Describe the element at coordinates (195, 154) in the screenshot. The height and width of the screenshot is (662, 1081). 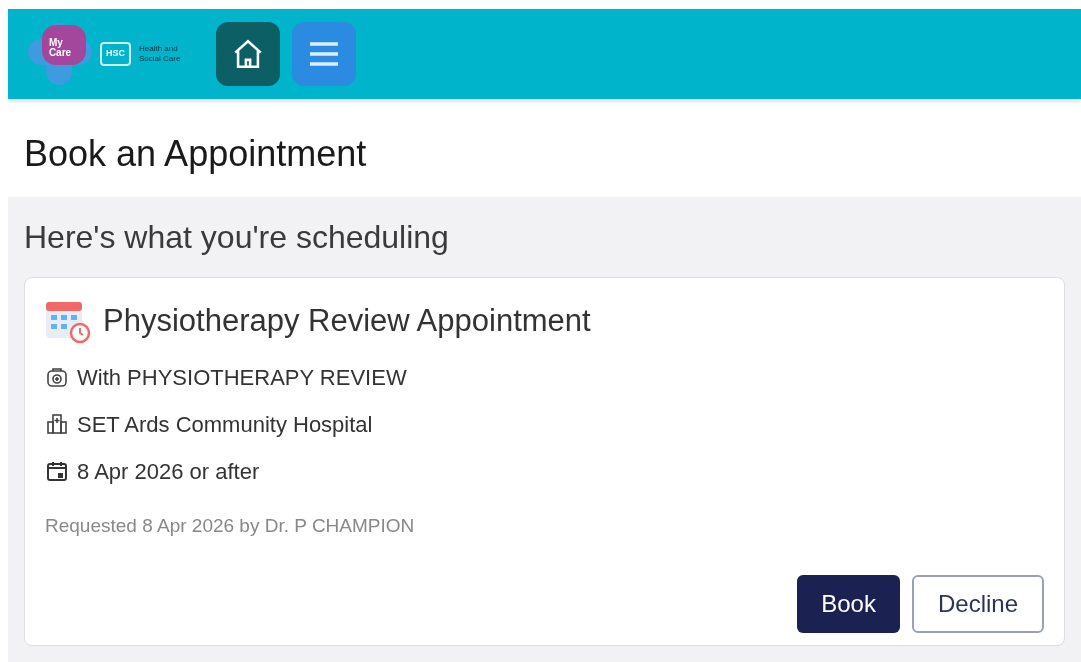
I see `page-title: Book an Appointment` at that location.